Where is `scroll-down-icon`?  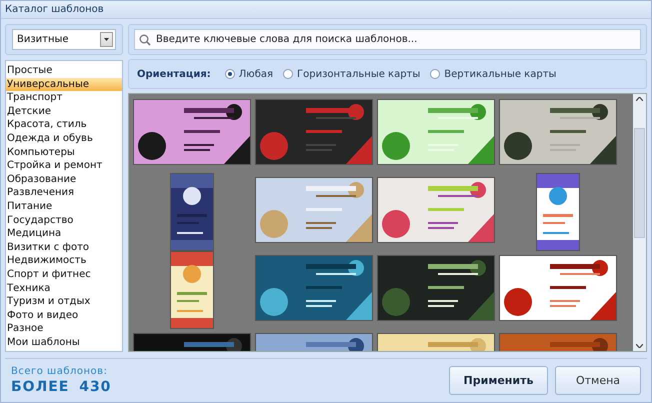 scroll-down-icon is located at coordinates (639, 346).